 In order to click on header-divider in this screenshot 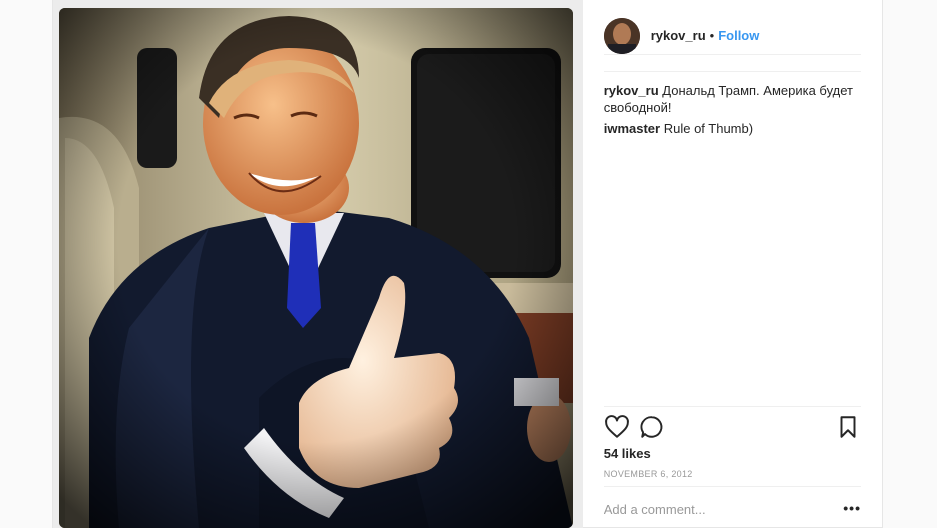, I will do `click(732, 71)`.